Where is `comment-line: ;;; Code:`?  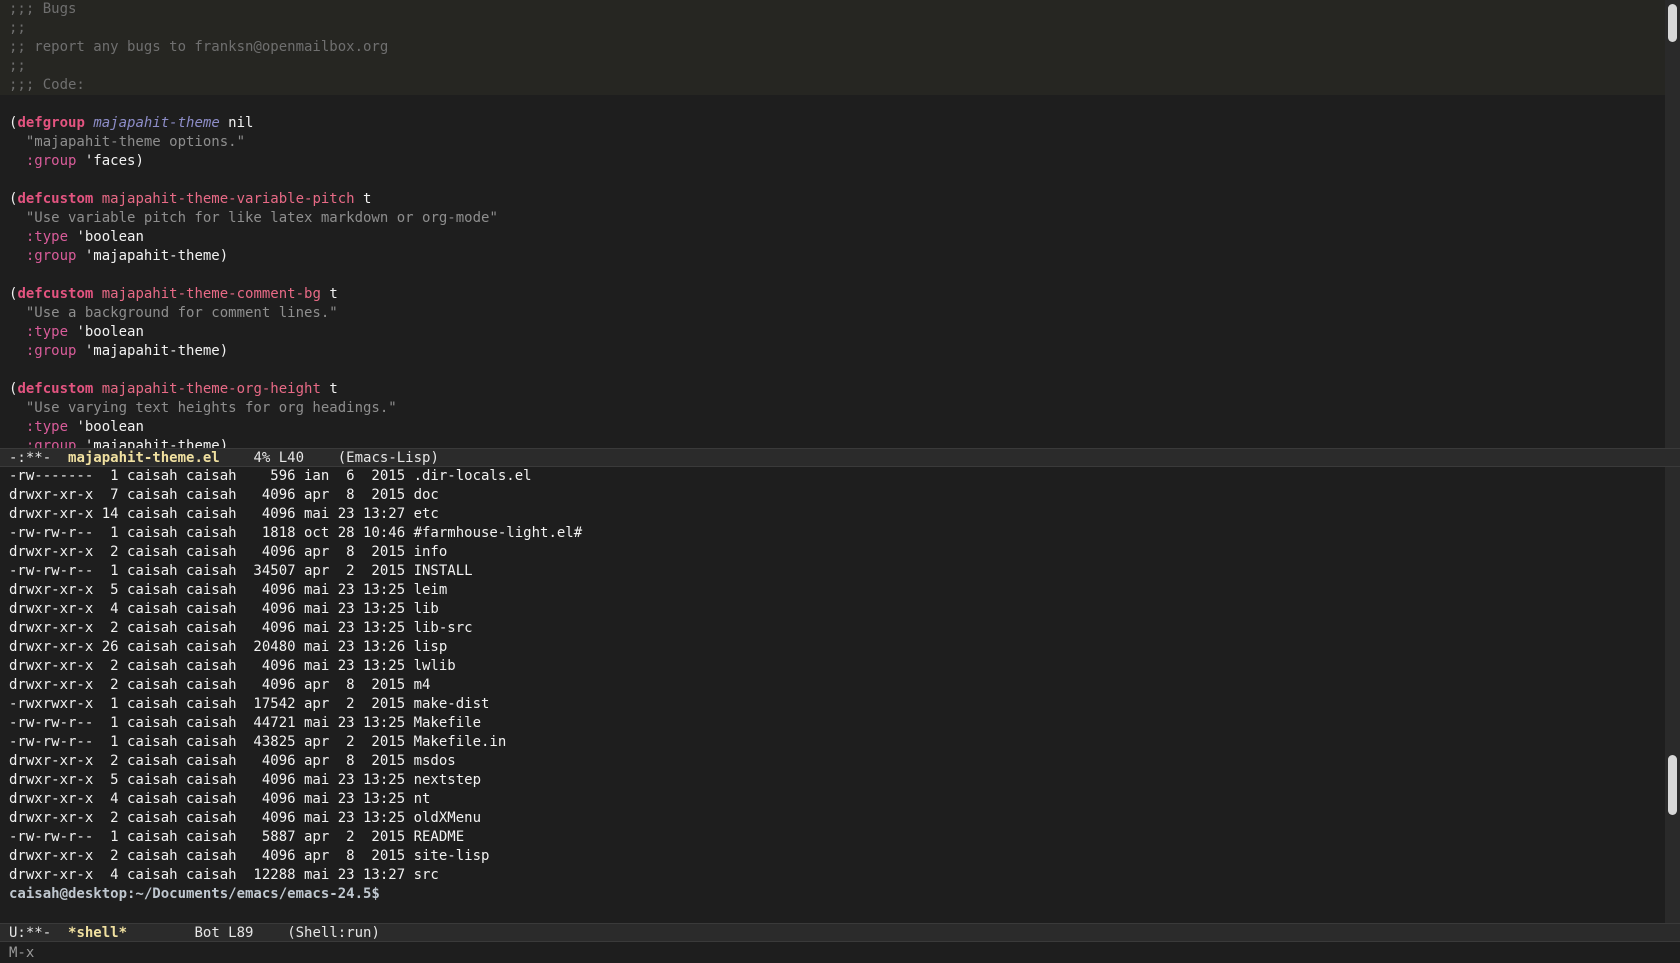
comment-line: ;;; Code: is located at coordinates (832, 85).